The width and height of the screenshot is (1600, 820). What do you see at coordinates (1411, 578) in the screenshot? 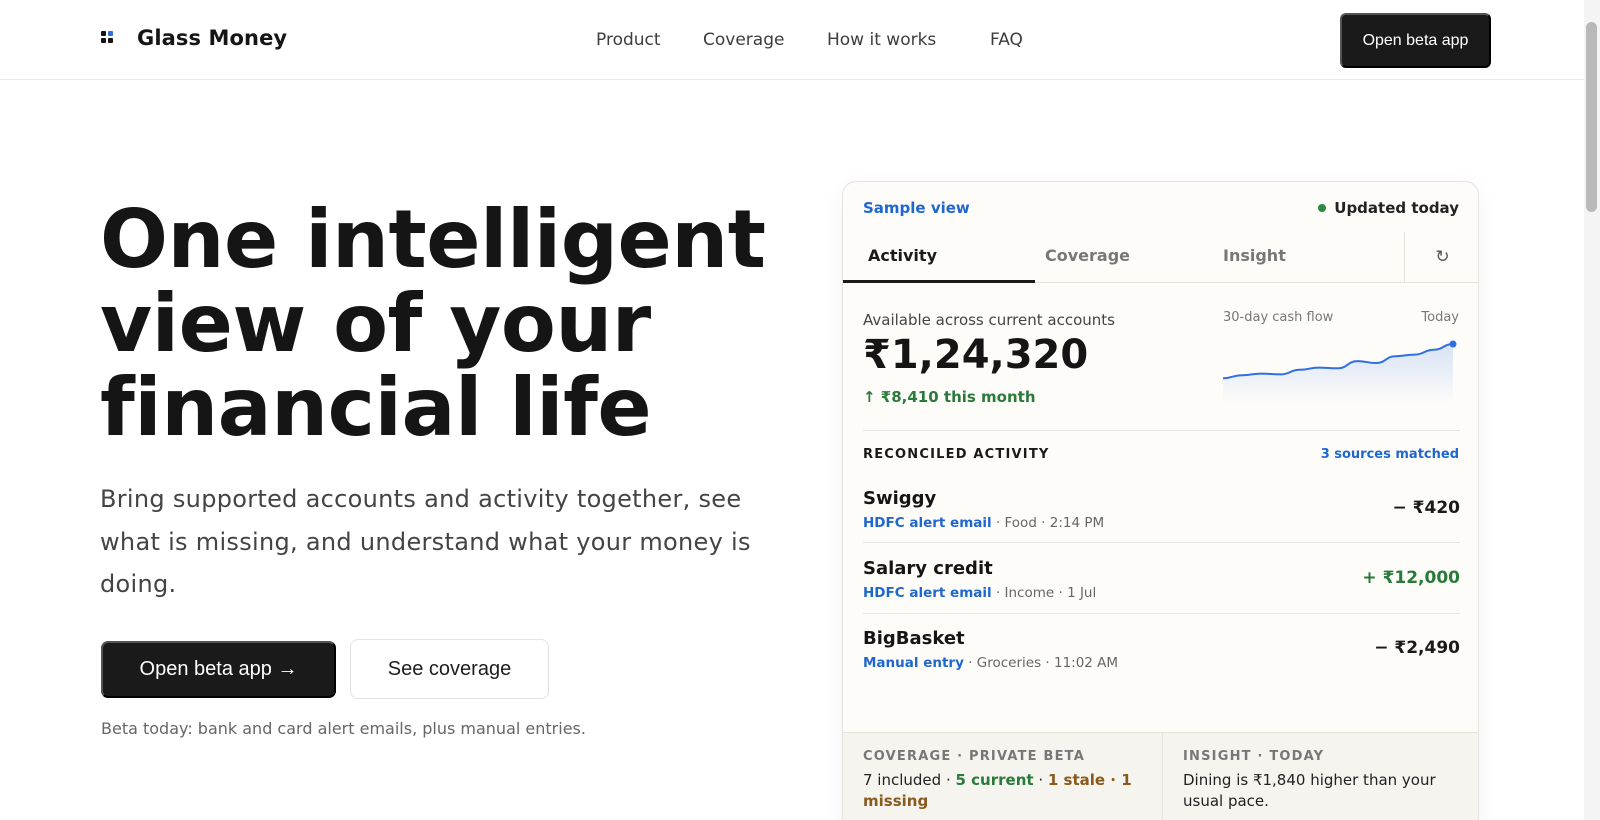
I see `transaction-amount: + ₹12,000` at bounding box center [1411, 578].